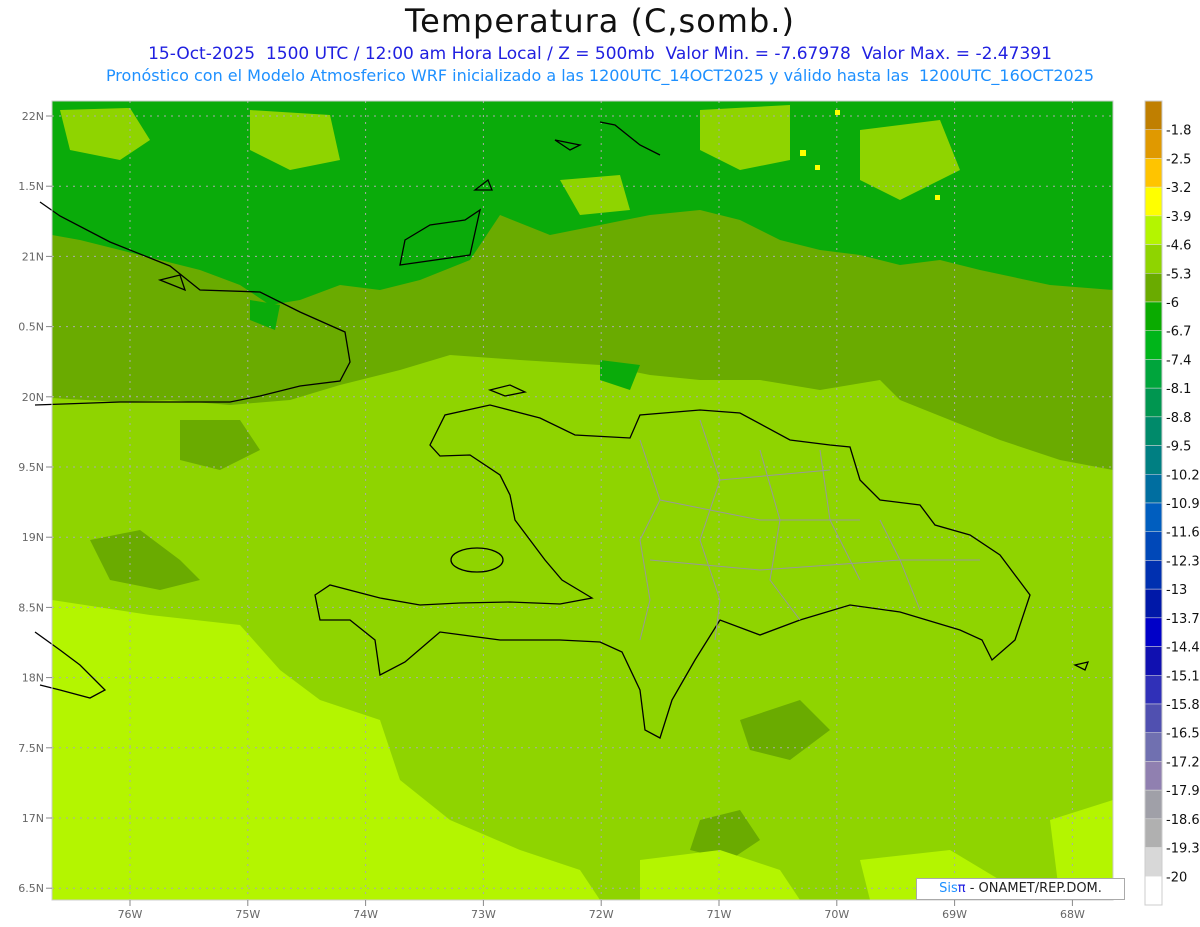 The height and width of the screenshot is (927, 1200). Describe the element at coordinates (1183, 619) in the screenshot. I see `colorbar-label: -13.7` at that location.